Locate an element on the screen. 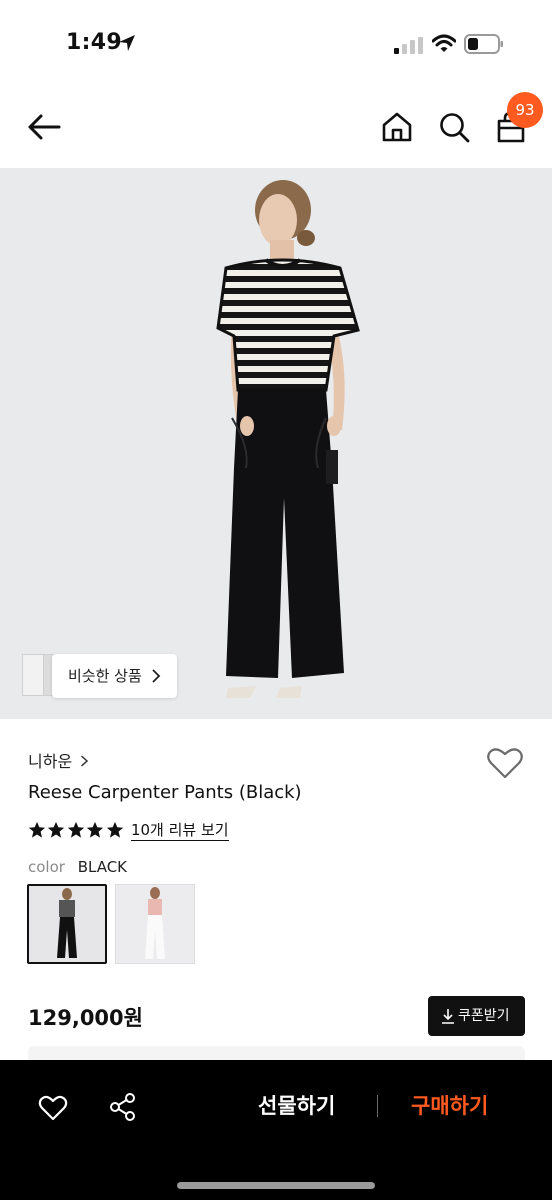 The width and height of the screenshot is (552, 1200). wishlist-heart-icon is located at coordinates (505, 763).